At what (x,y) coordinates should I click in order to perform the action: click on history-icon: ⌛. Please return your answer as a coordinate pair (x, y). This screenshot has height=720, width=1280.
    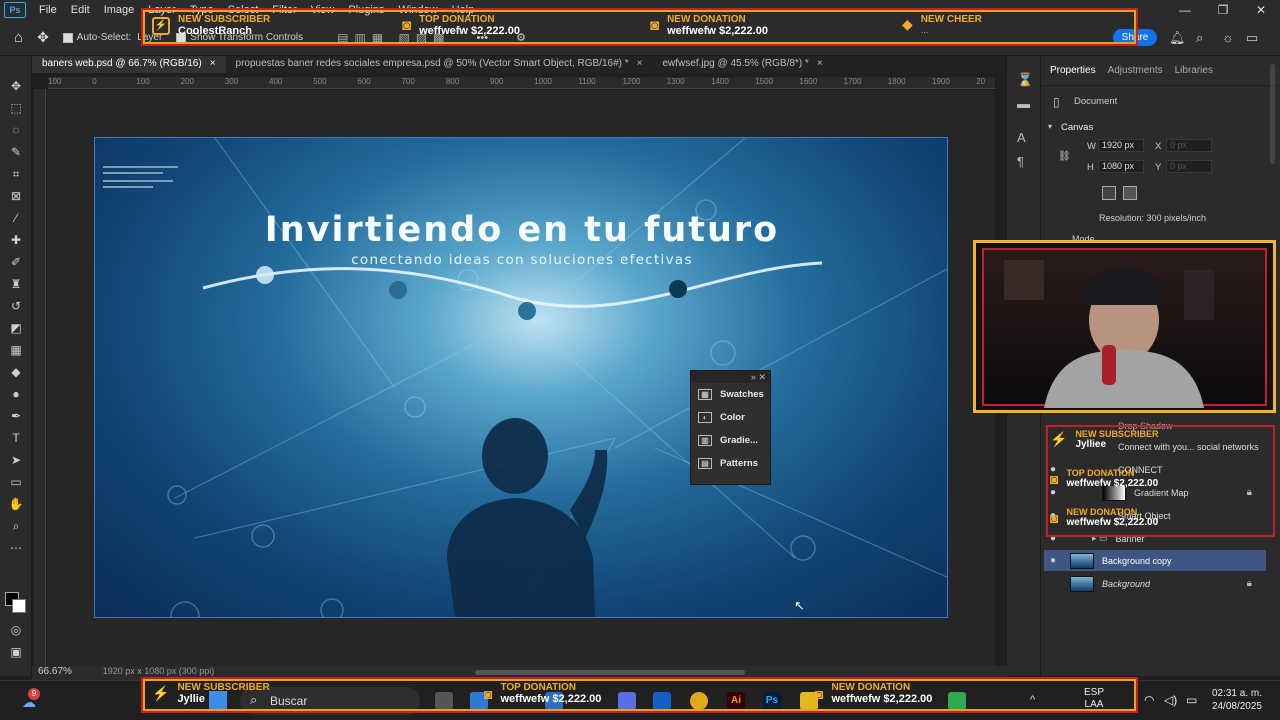
    Looking at the image, I should click on (1025, 80).